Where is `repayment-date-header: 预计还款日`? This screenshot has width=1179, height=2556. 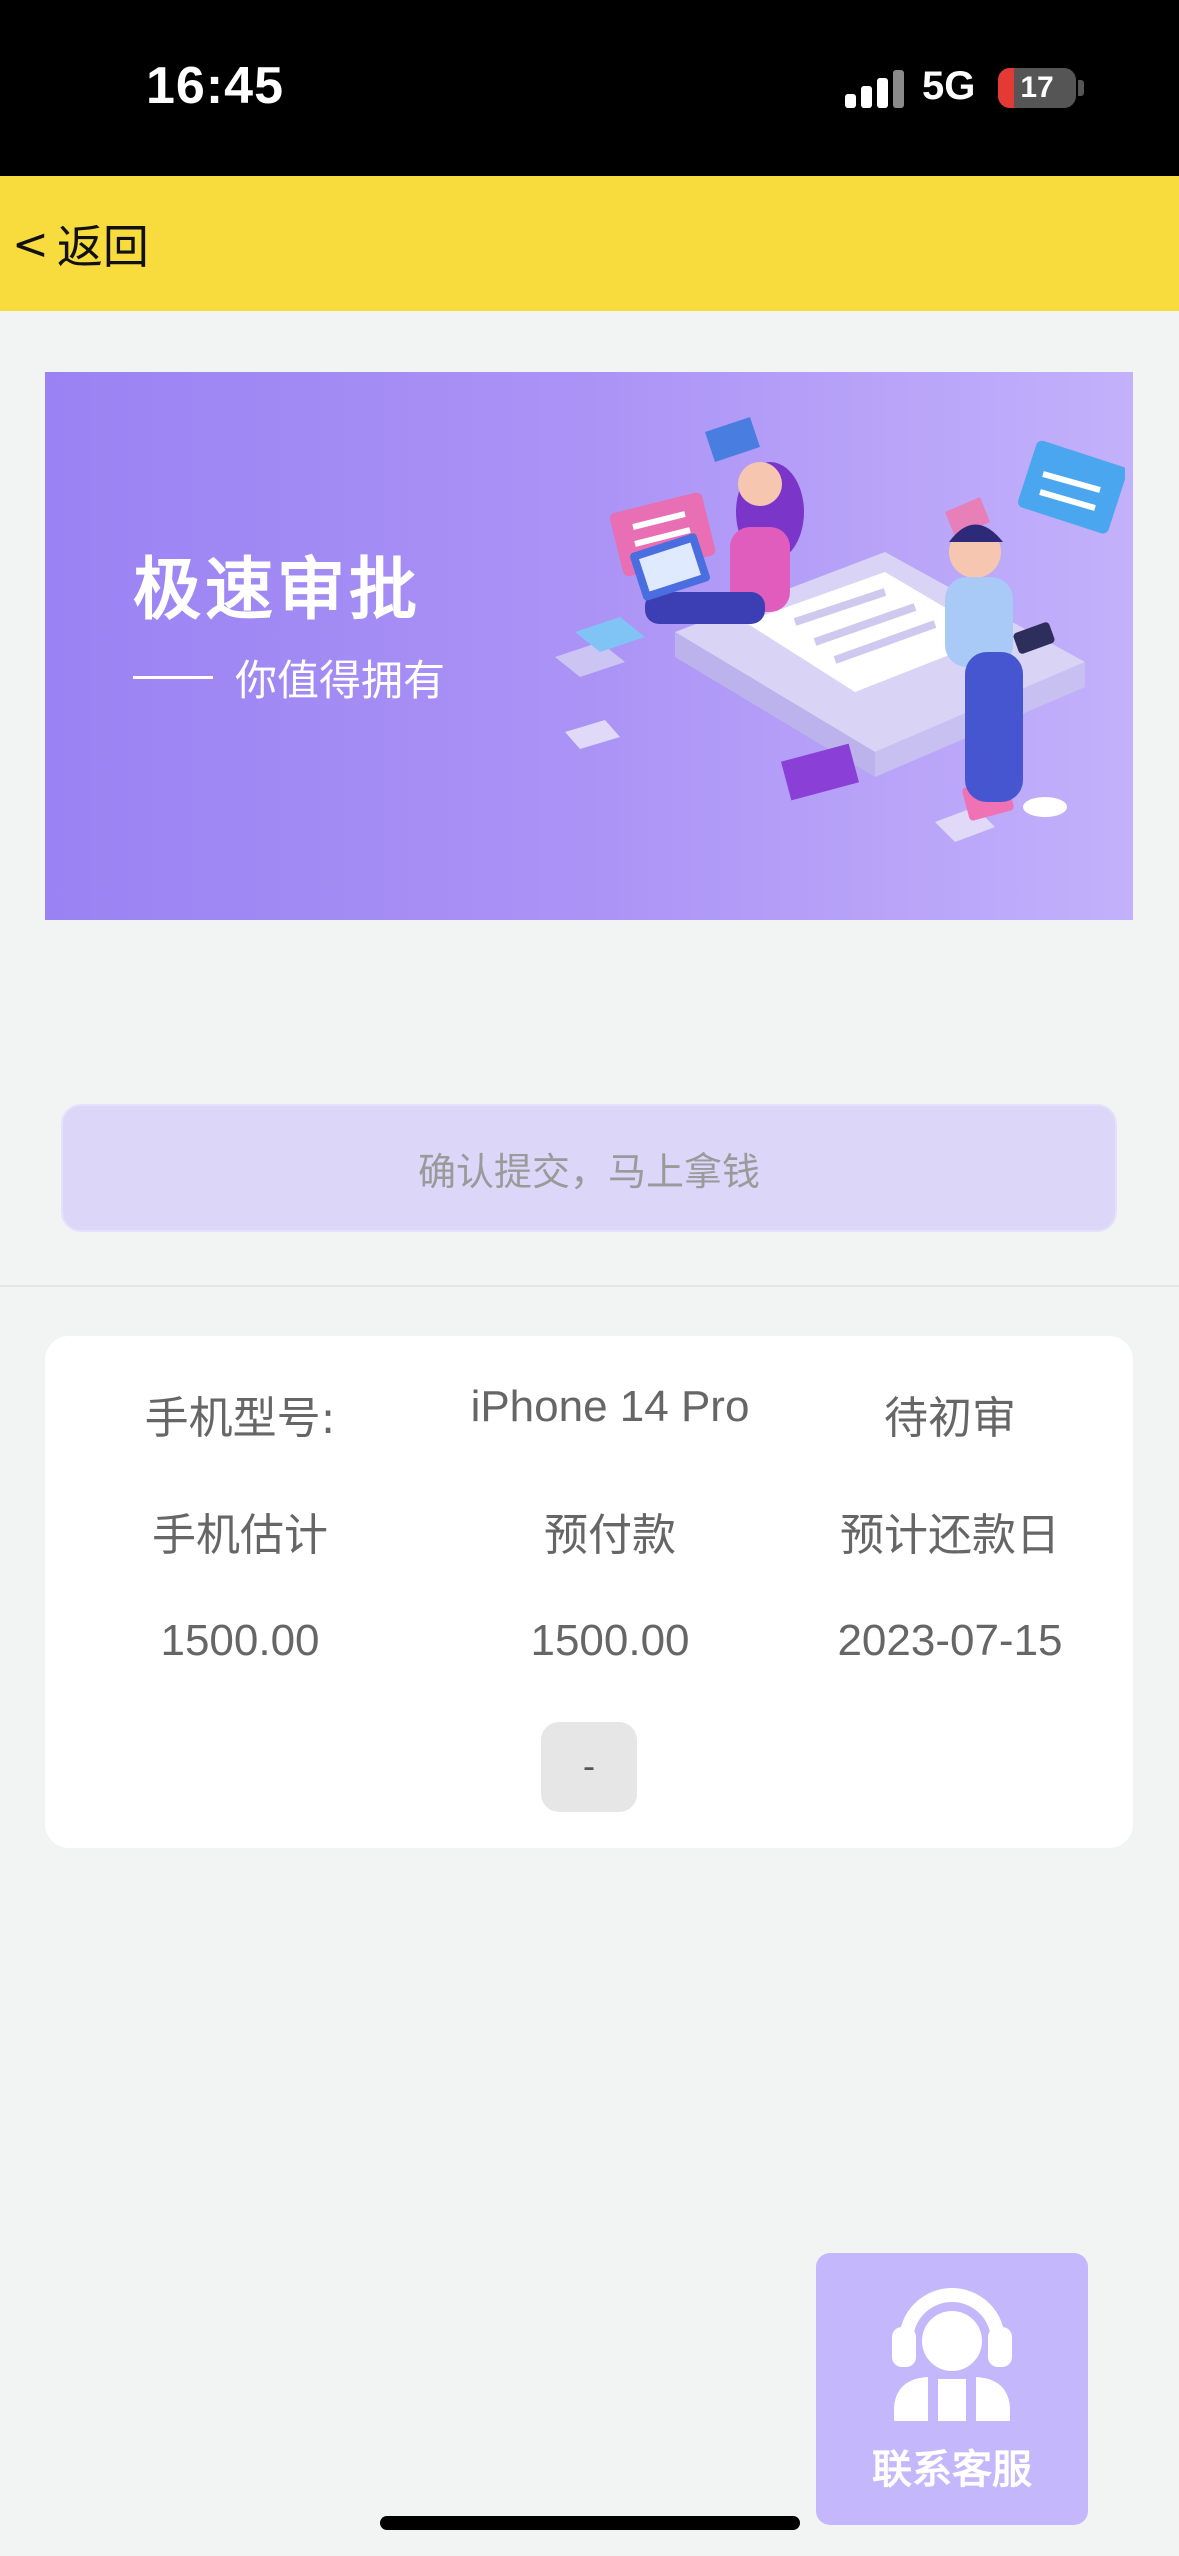
repayment-date-header: 预计还款日 is located at coordinates (950, 1535).